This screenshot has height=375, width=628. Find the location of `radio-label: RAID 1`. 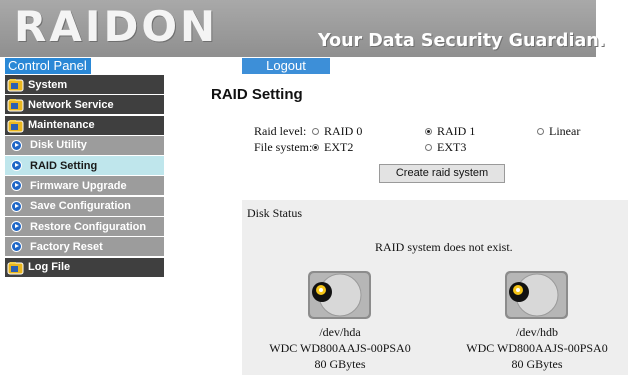

radio-label: RAID 1 is located at coordinates (456, 131).